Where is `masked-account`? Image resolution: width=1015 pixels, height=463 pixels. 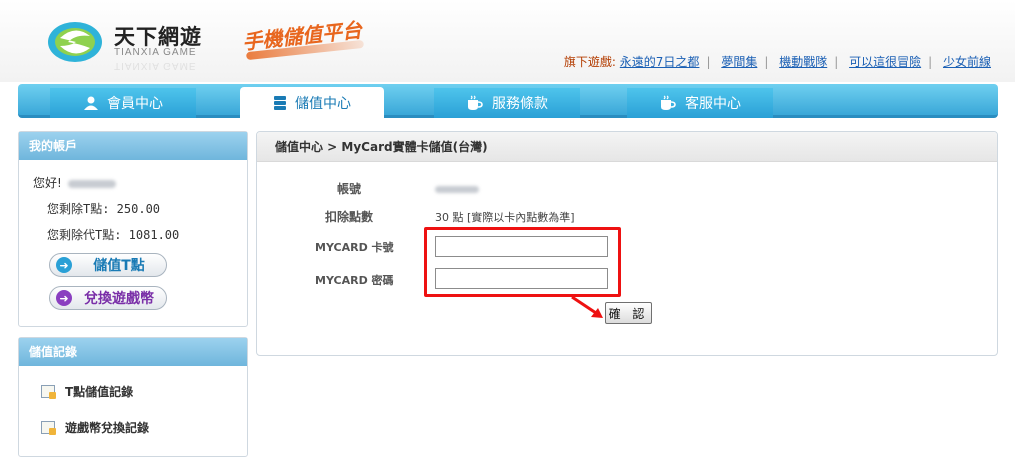 masked-account is located at coordinates (457, 189).